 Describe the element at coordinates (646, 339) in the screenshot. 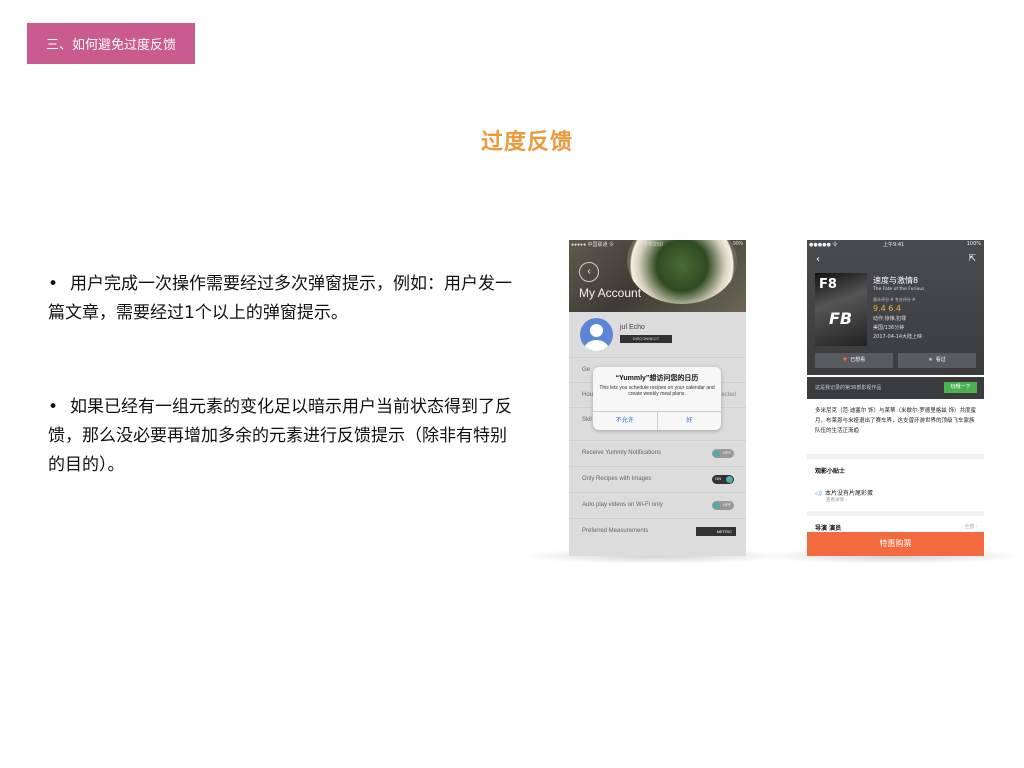

I see `disconnect-button: DISCONNECT` at that location.